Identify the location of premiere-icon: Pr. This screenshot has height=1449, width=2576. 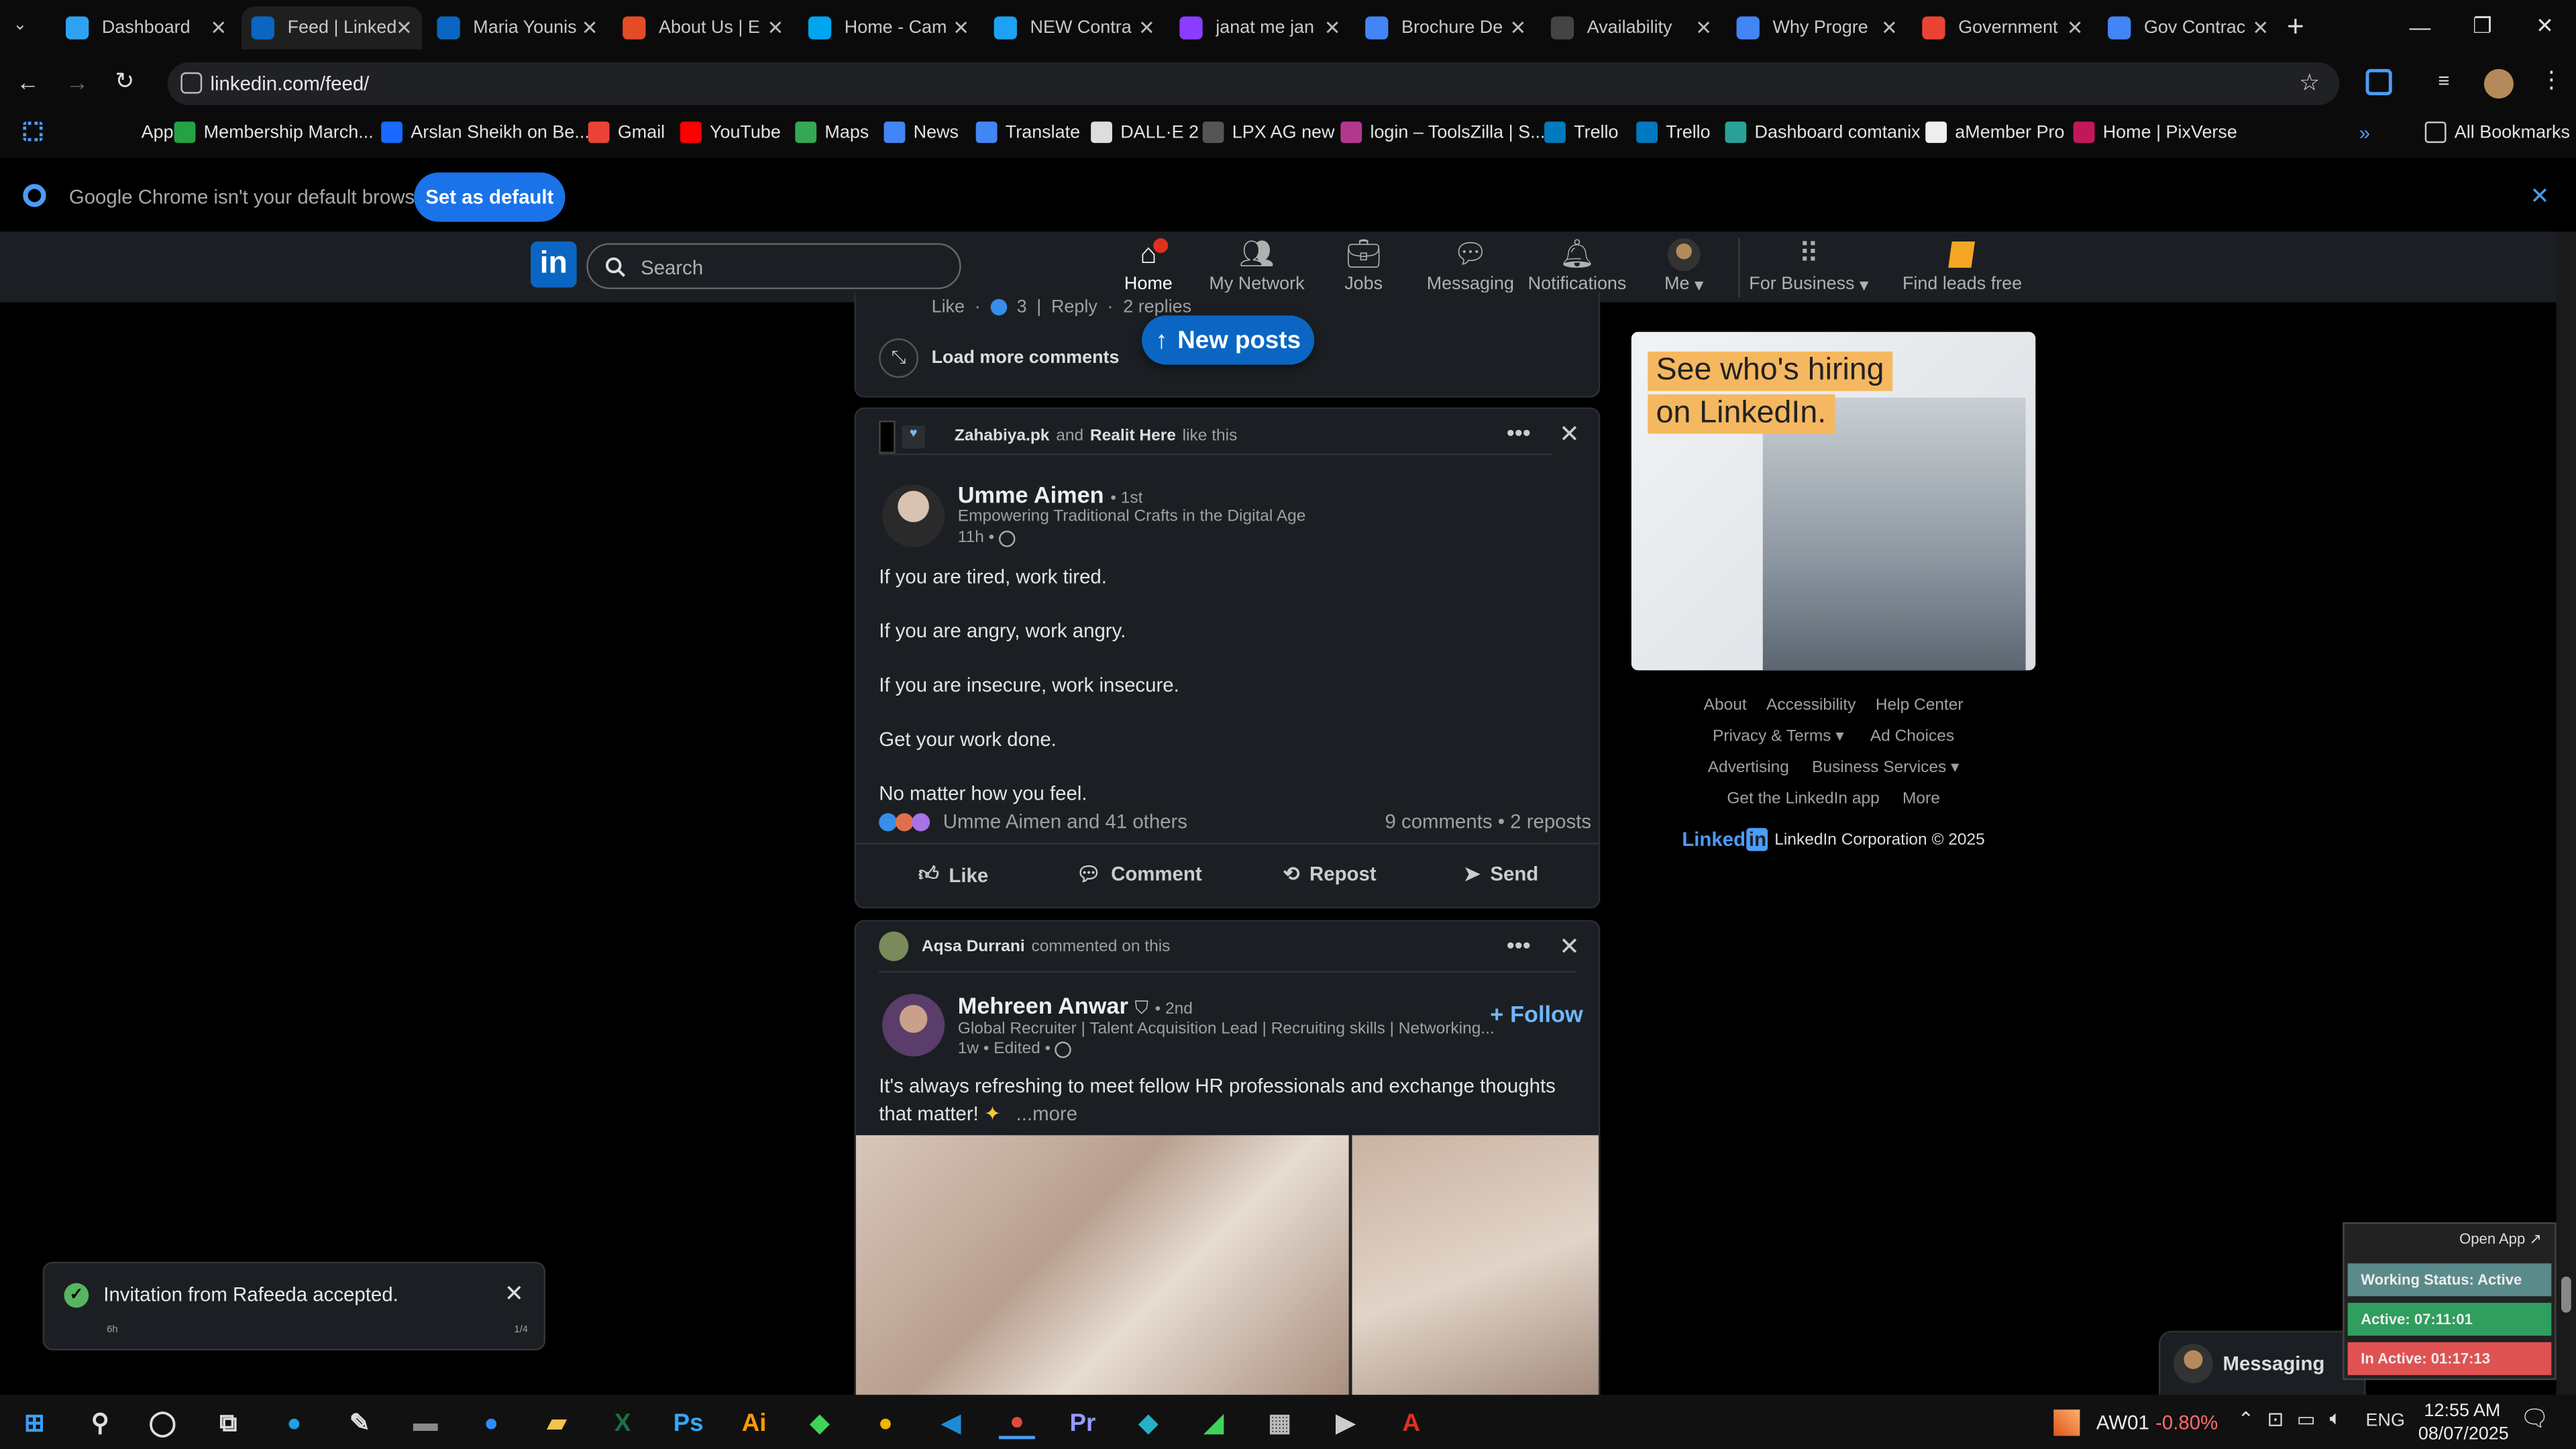
(1083, 1422).